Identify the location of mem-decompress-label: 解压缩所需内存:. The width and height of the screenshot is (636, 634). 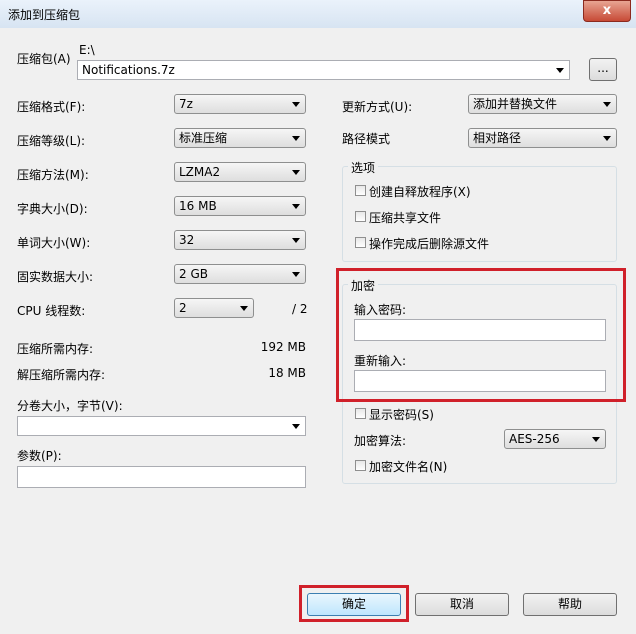
(61, 375).